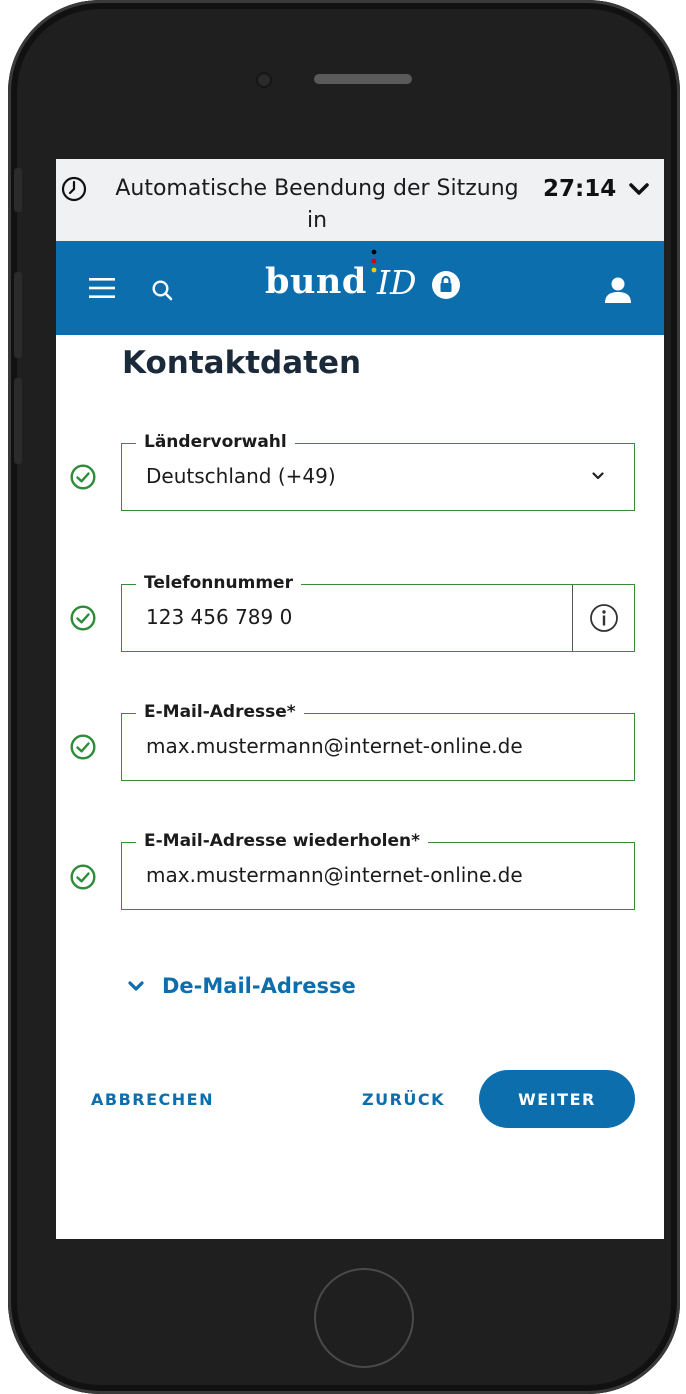 This screenshot has height=1394, width=686. I want to click on volume-down-button, so click(18, 421).